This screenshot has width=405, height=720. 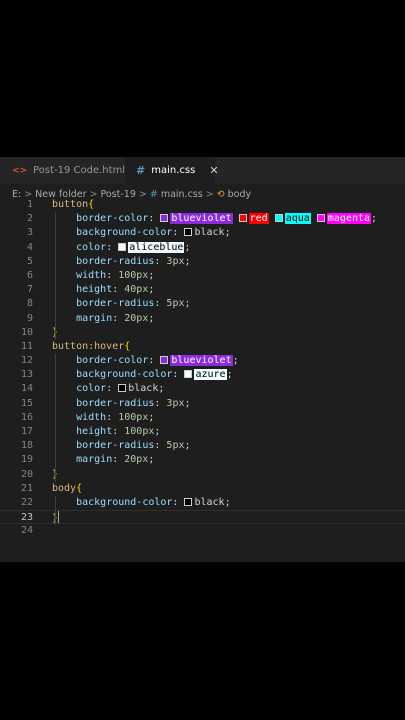 What do you see at coordinates (91, 417) in the screenshot?
I see `css-property: width` at bounding box center [91, 417].